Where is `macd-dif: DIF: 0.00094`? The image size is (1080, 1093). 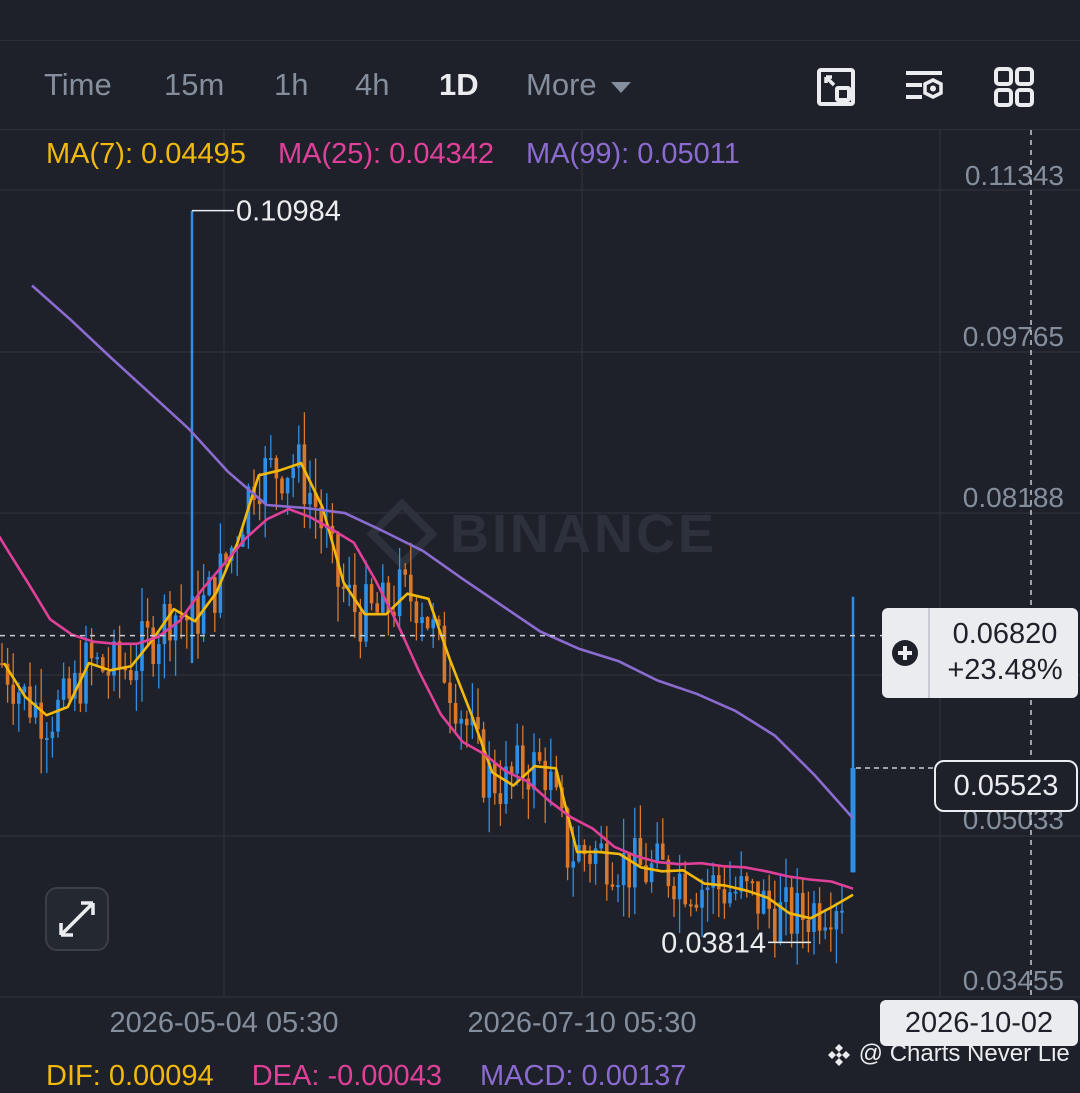 macd-dif: DIF: 0.00094 is located at coordinates (130, 1076).